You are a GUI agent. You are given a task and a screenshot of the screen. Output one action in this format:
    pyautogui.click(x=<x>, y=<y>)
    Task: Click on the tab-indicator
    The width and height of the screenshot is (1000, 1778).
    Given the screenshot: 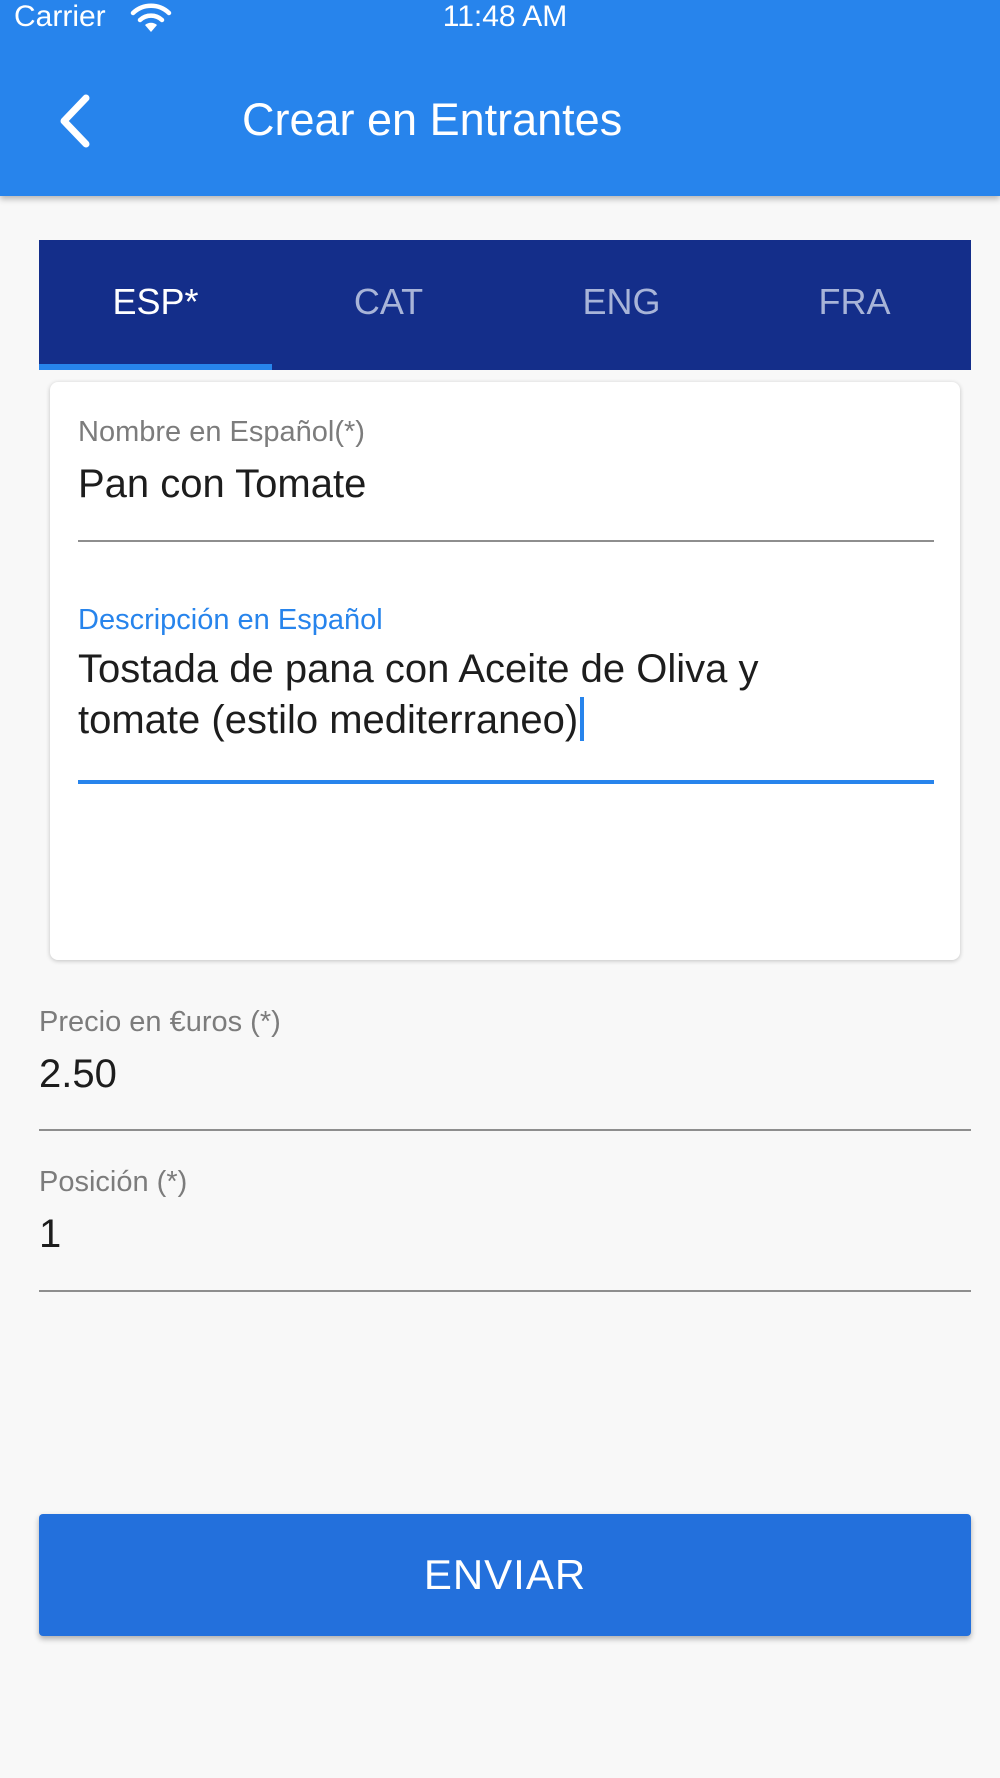 What is the action you would take?
    pyautogui.click(x=155, y=367)
    